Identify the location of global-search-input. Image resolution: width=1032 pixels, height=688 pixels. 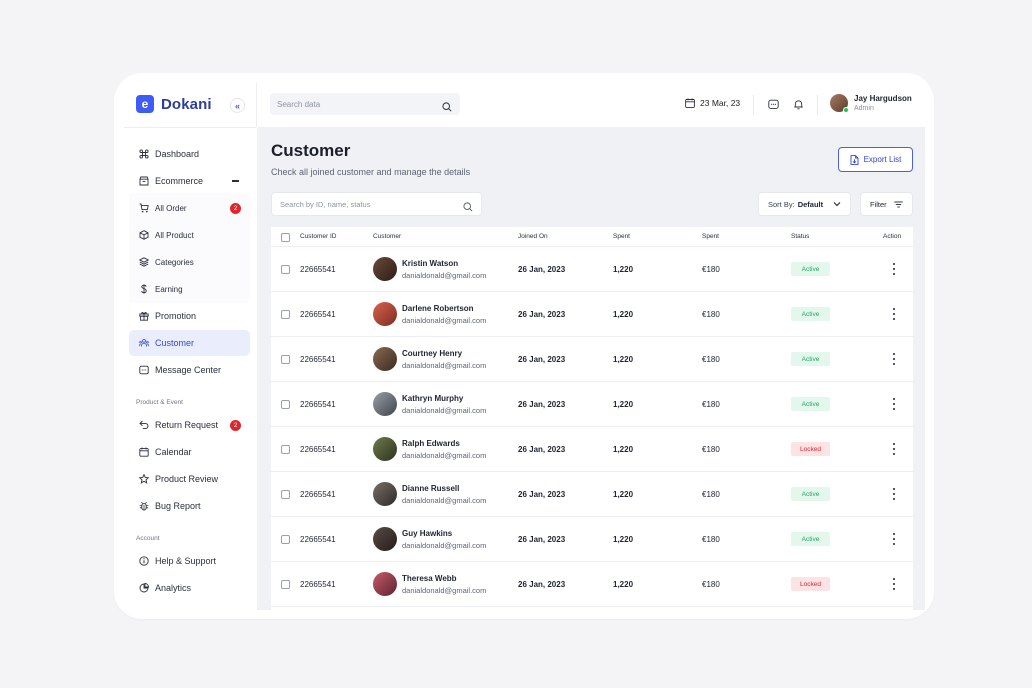
(350, 104).